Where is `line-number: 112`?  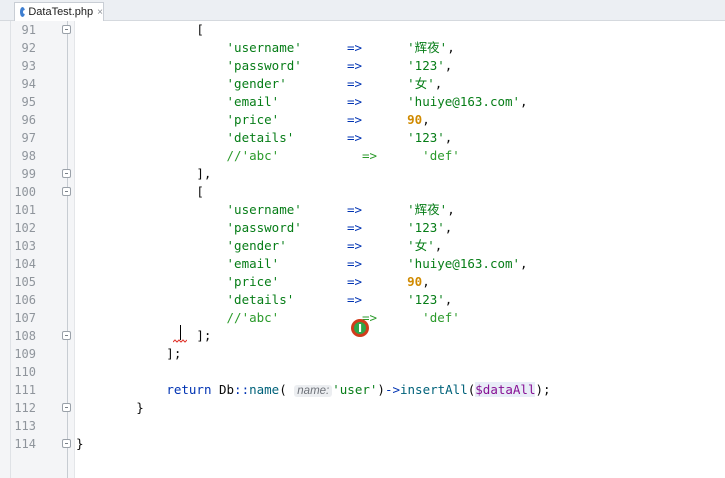
line-number: 112 is located at coordinates (25, 408).